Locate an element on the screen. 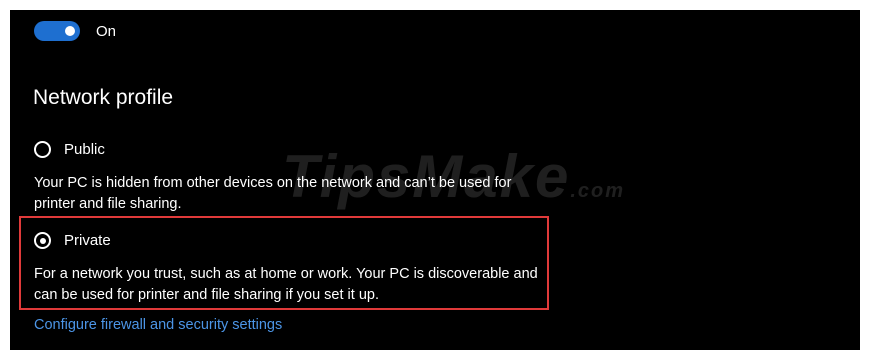 The width and height of the screenshot is (870, 354). toggle-knob is located at coordinates (70, 31).